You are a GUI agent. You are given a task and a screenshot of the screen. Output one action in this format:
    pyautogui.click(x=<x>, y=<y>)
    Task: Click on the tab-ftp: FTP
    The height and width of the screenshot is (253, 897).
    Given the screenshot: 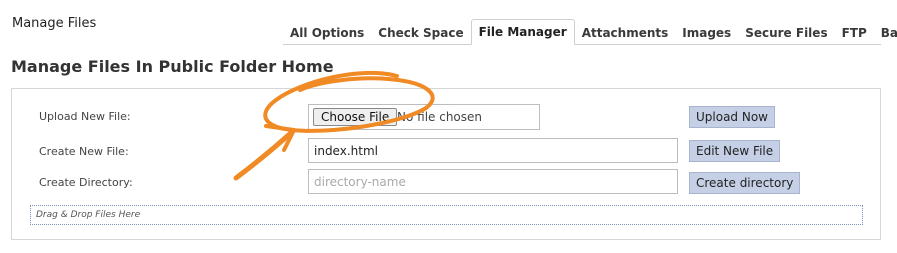 What is the action you would take?
    pyautogui.click(x=854, y=32)
    